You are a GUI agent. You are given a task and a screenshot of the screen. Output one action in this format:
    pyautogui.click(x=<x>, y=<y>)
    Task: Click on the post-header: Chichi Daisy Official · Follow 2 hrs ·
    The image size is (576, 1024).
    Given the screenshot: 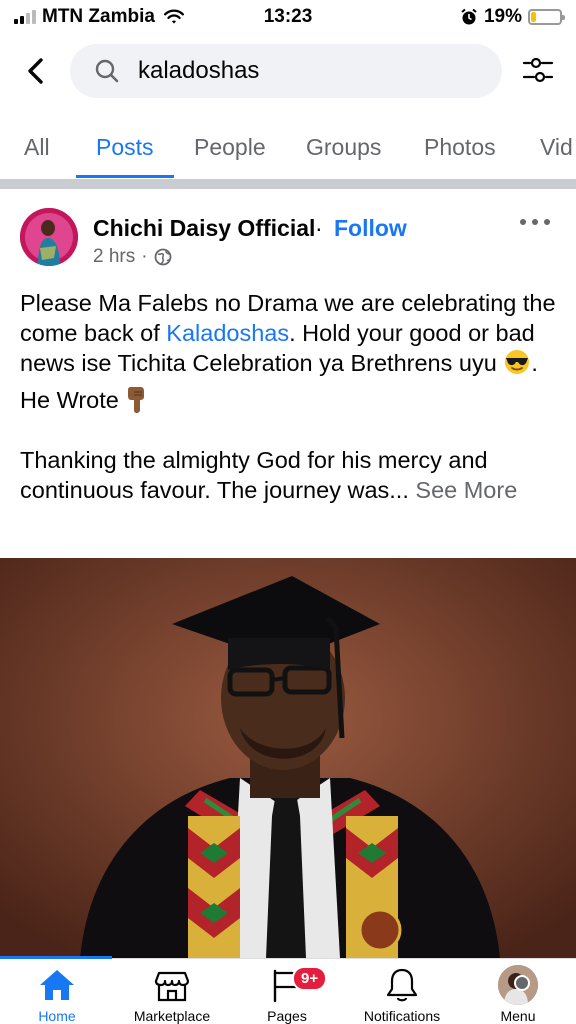 What is the action you would take?
    pyautogui.click(x=288, y=240)
    